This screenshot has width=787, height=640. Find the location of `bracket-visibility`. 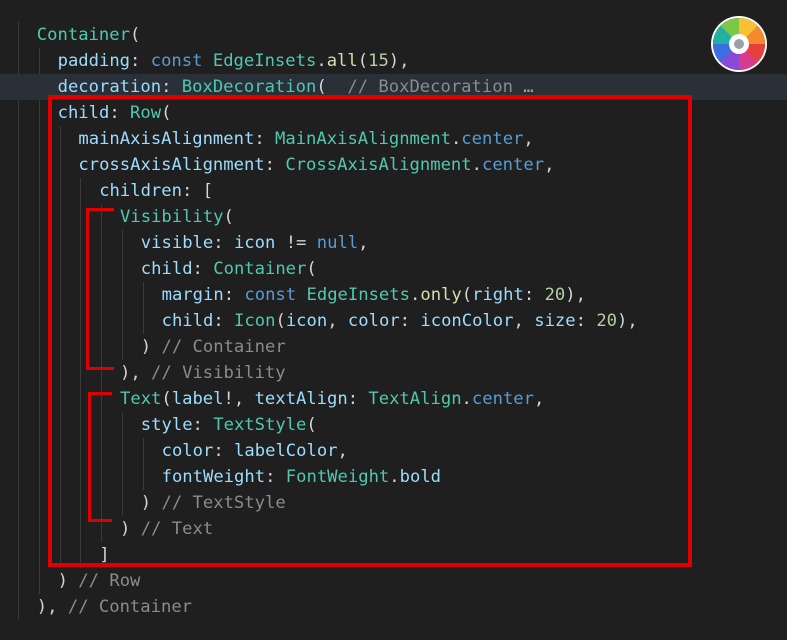

bracket-visibility is located at coordinates (100, 289).